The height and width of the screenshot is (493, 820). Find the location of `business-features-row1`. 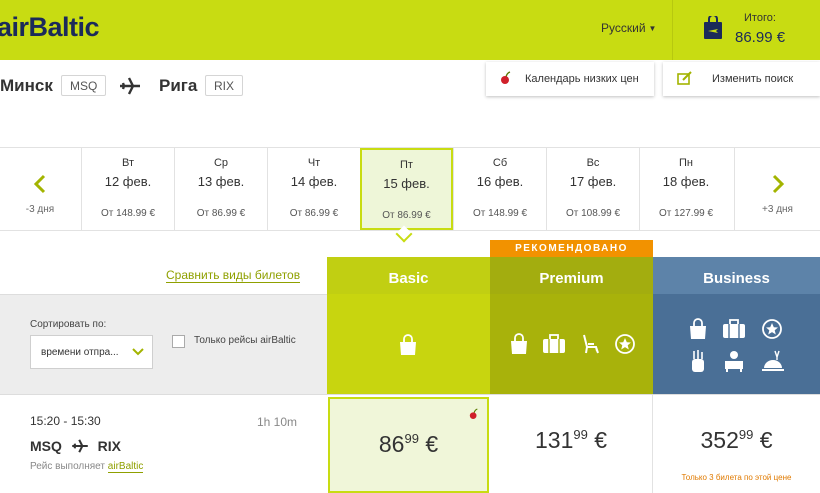

business-features-row1 is located at coordinates (736, 331).